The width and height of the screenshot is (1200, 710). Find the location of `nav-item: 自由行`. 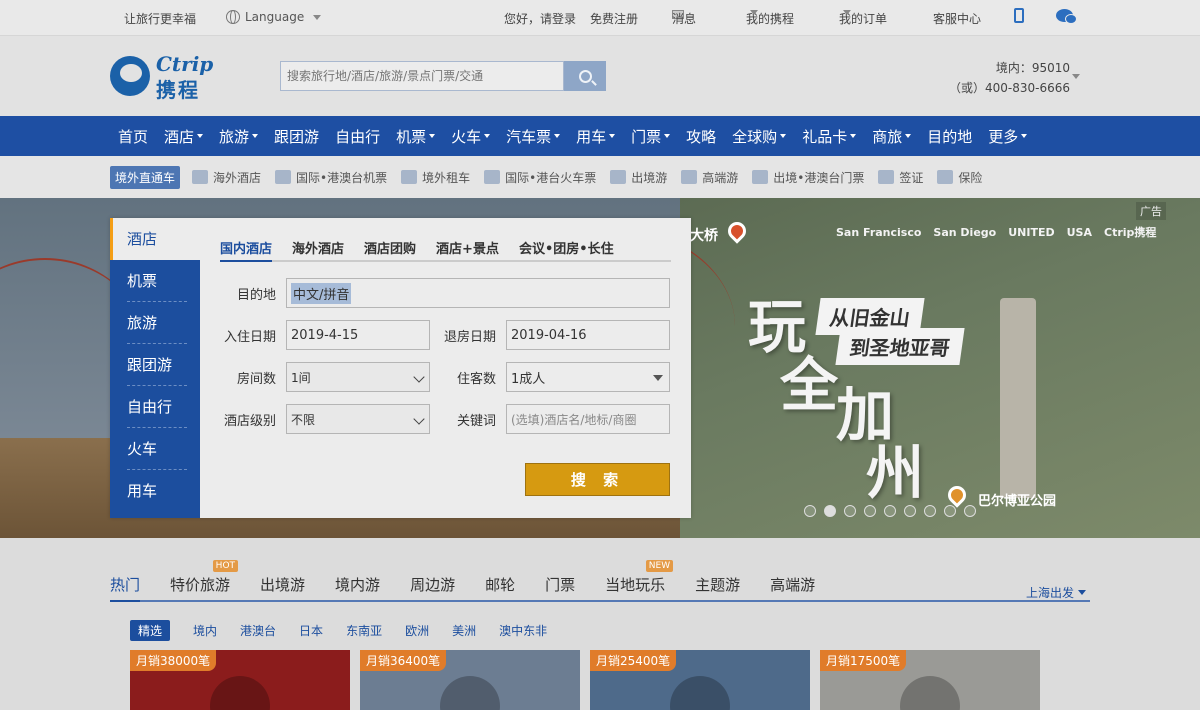

nav-item: 自由行 is located at coordinates (357, 136).